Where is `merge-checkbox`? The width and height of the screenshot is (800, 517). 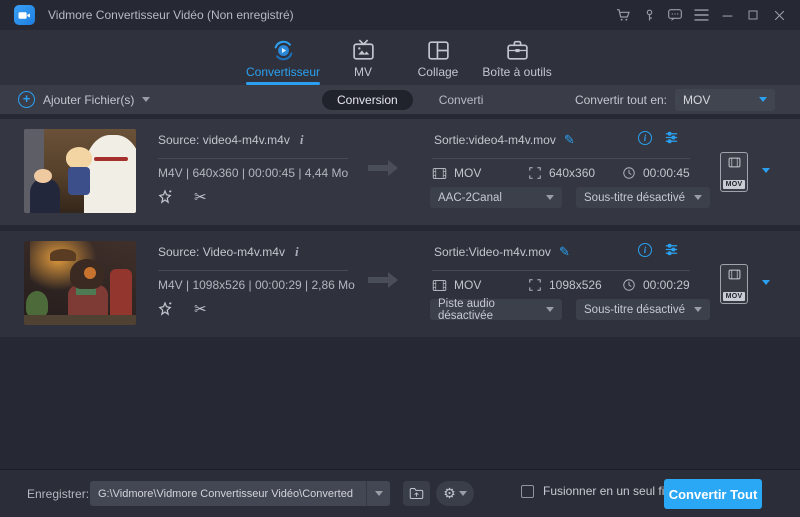
merge-checkbox is located at coordinates (527, 491).